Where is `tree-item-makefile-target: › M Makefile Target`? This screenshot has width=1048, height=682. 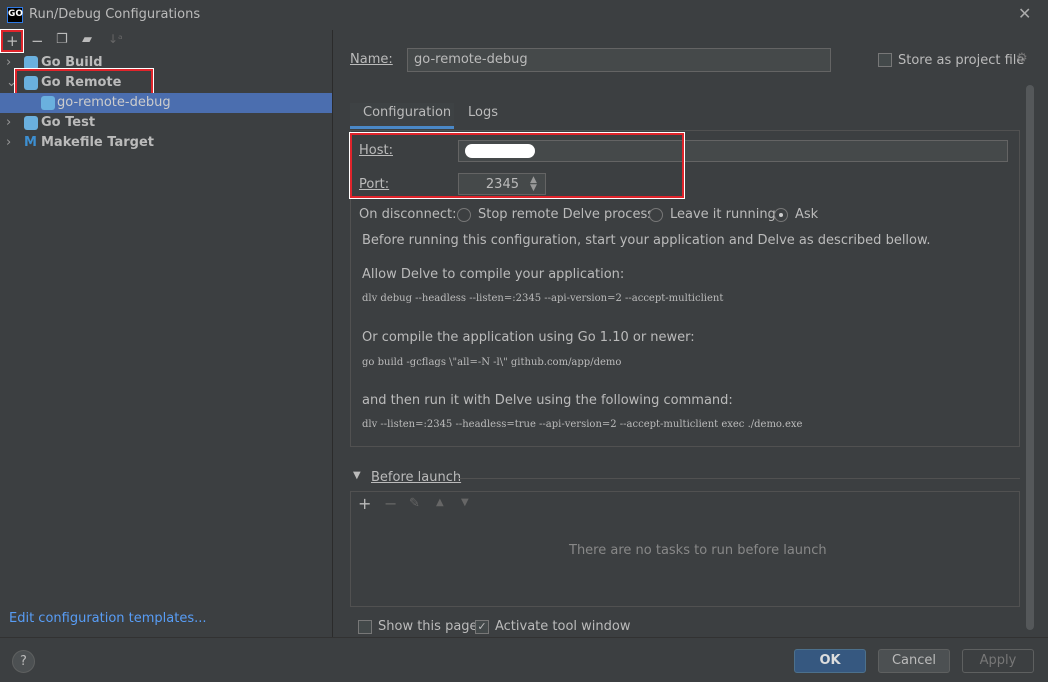 tree-item-makefile-target: › M Makefile Target is located at coordinates (166, 143).